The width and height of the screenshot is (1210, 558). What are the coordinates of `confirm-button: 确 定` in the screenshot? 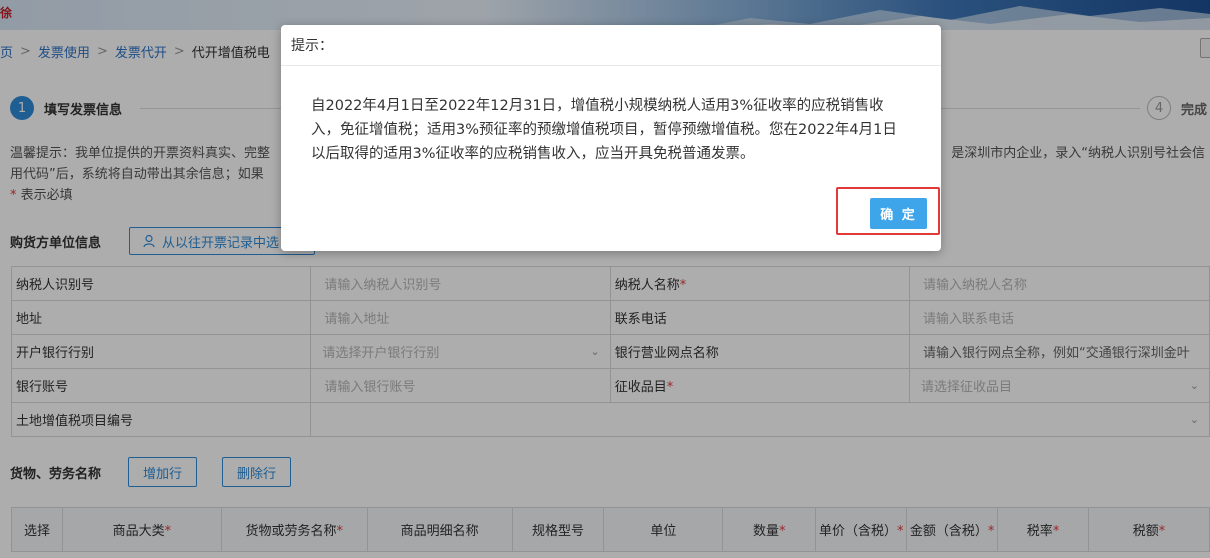 It's located at (898, 213).